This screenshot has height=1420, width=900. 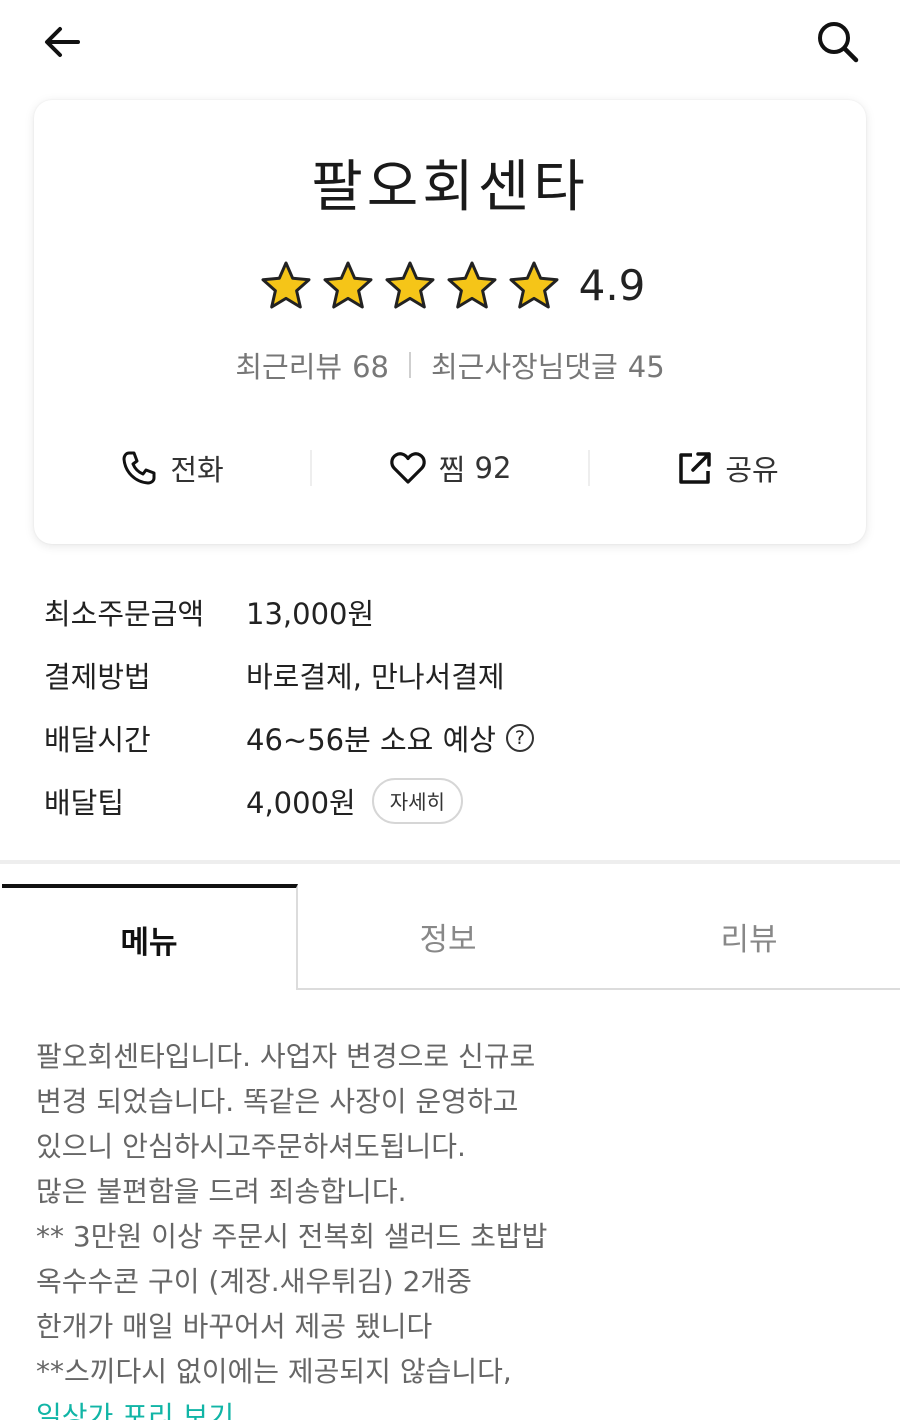 I want to click on back-button, so click(x=62, y=42).